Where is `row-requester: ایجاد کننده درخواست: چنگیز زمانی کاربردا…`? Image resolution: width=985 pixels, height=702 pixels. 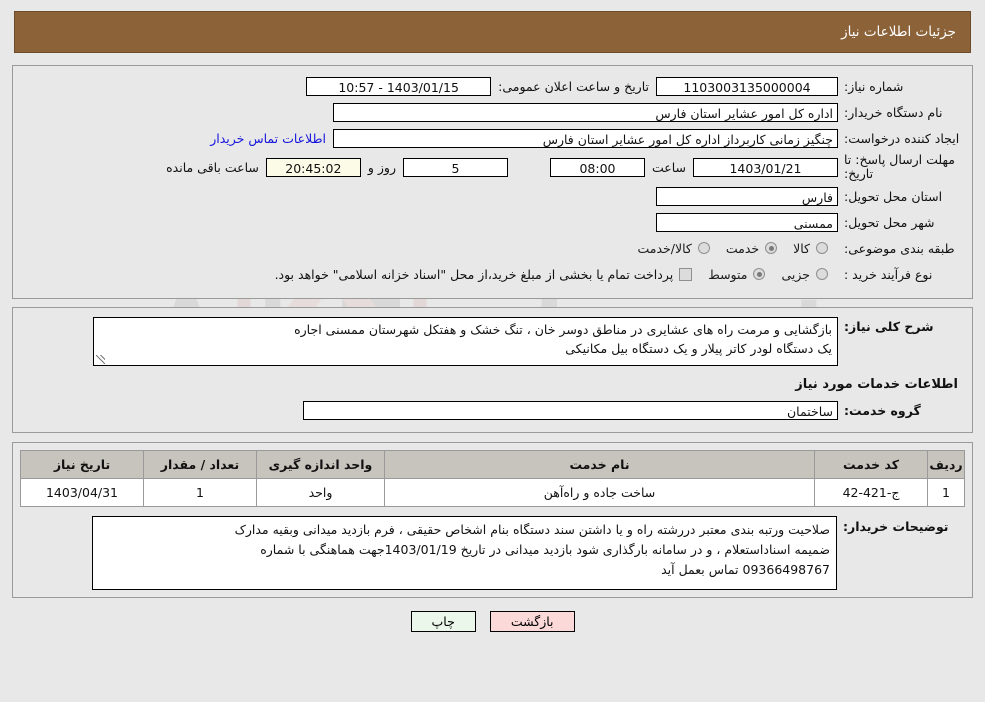
row-requester: ایجاد کننده درخواست: چنگیز زمانی کاربردا… is located at coordinates (492, 138).